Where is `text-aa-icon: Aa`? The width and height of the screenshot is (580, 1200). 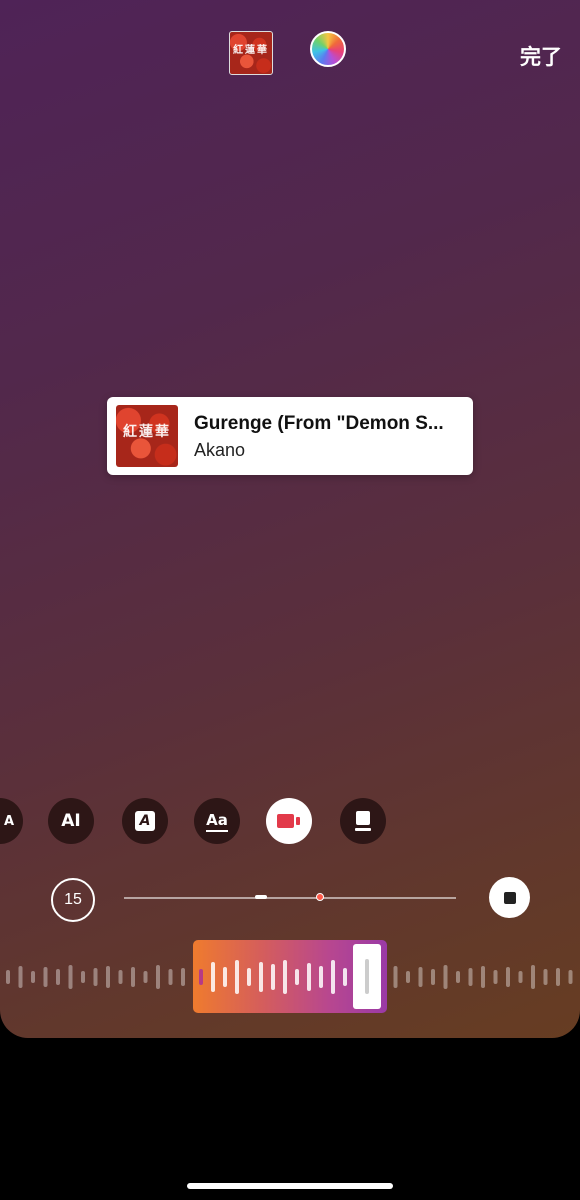 text-aa-icon: Aa is located at coordinates (217, 821).